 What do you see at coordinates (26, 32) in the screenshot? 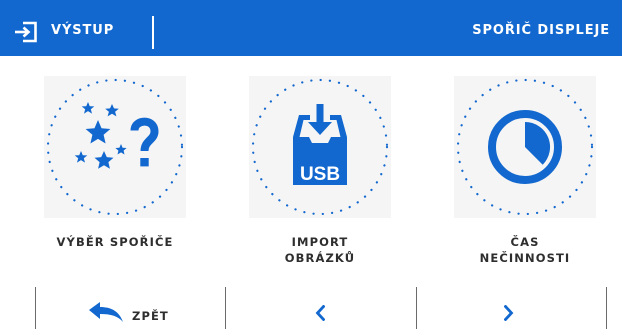
I see `exit-icon` at bounding box center [26, 32].